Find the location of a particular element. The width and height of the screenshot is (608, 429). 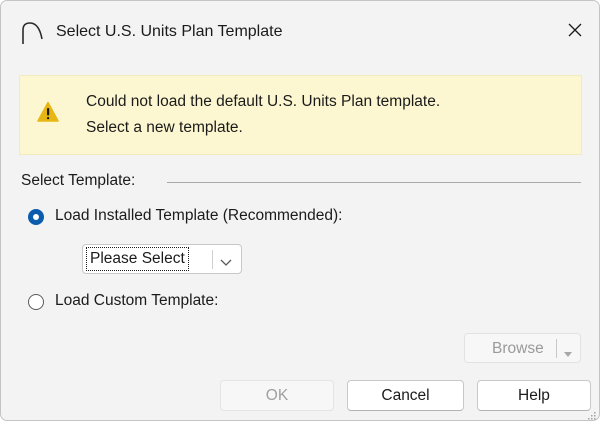

app-arc-icon is located at coordinates (32, 33).